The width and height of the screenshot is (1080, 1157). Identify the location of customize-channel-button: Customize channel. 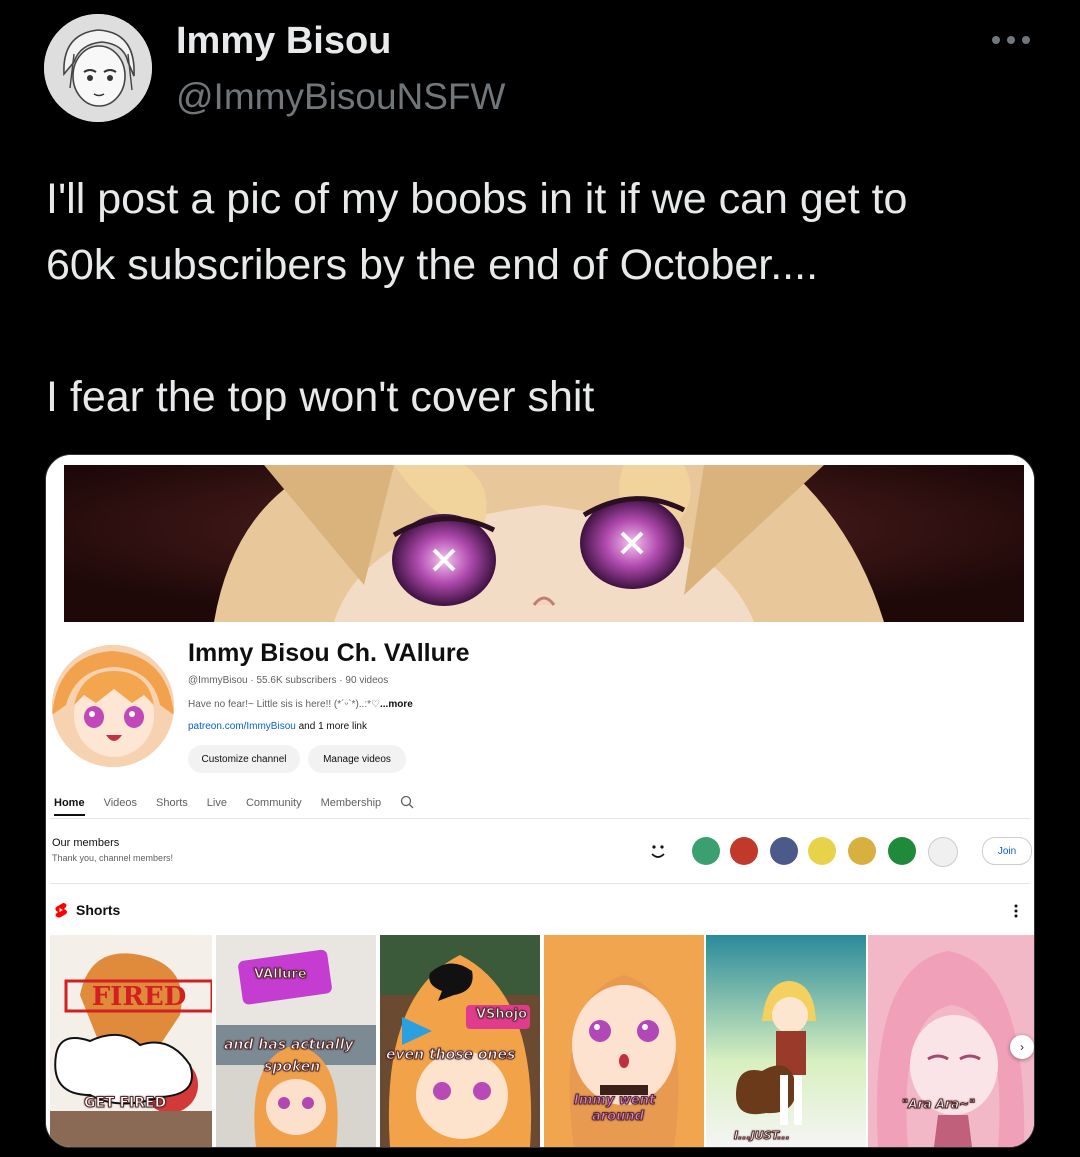
(244, 759).